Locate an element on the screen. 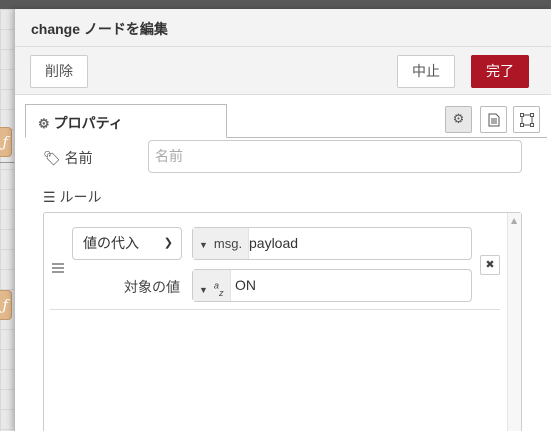  rule-action-value: 値の代入 is located at coordinates (111, 243).